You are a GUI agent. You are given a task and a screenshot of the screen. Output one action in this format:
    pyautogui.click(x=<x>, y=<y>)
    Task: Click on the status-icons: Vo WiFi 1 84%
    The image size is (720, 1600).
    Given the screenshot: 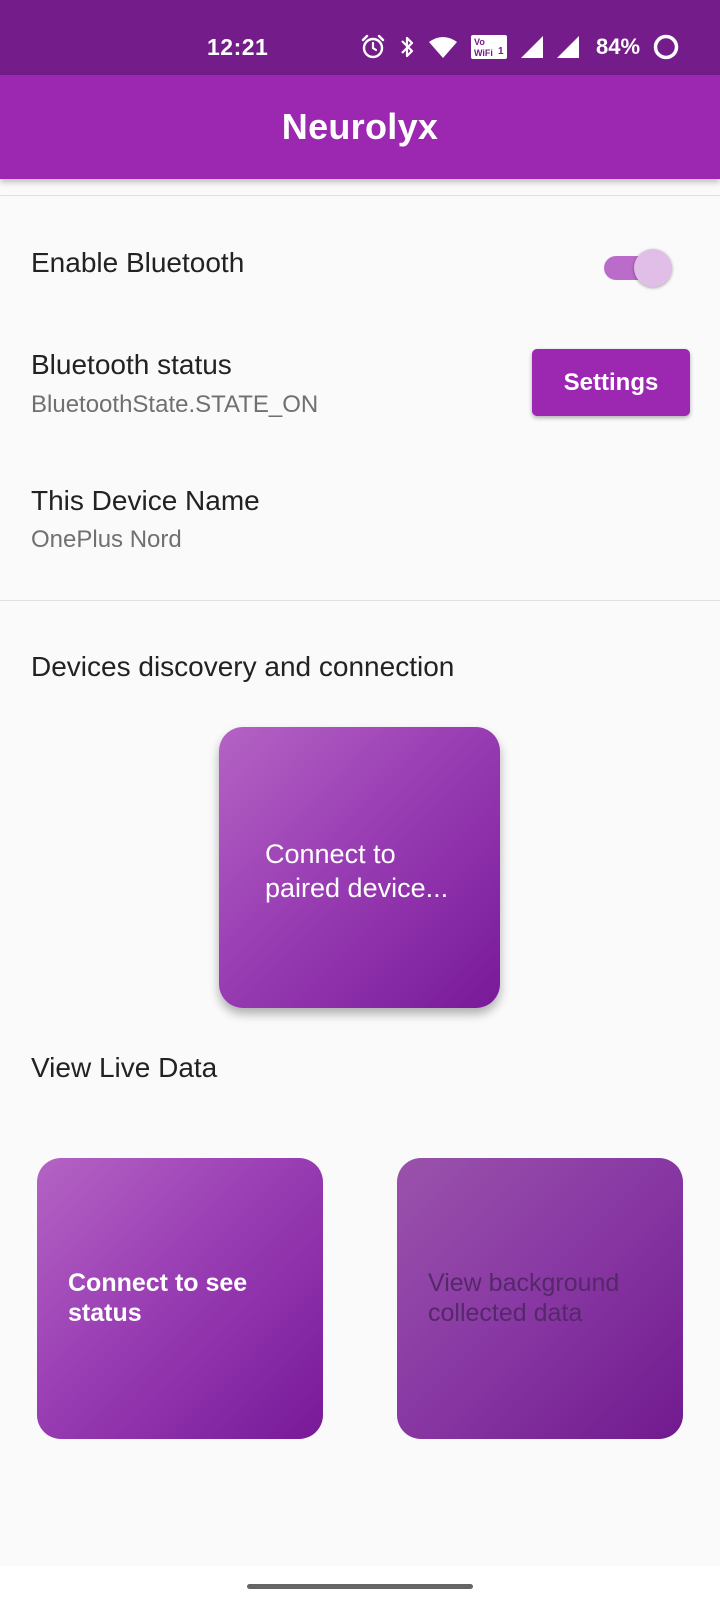 What is the action you would take?
    pyautogui.click(x=520, y=47)
    